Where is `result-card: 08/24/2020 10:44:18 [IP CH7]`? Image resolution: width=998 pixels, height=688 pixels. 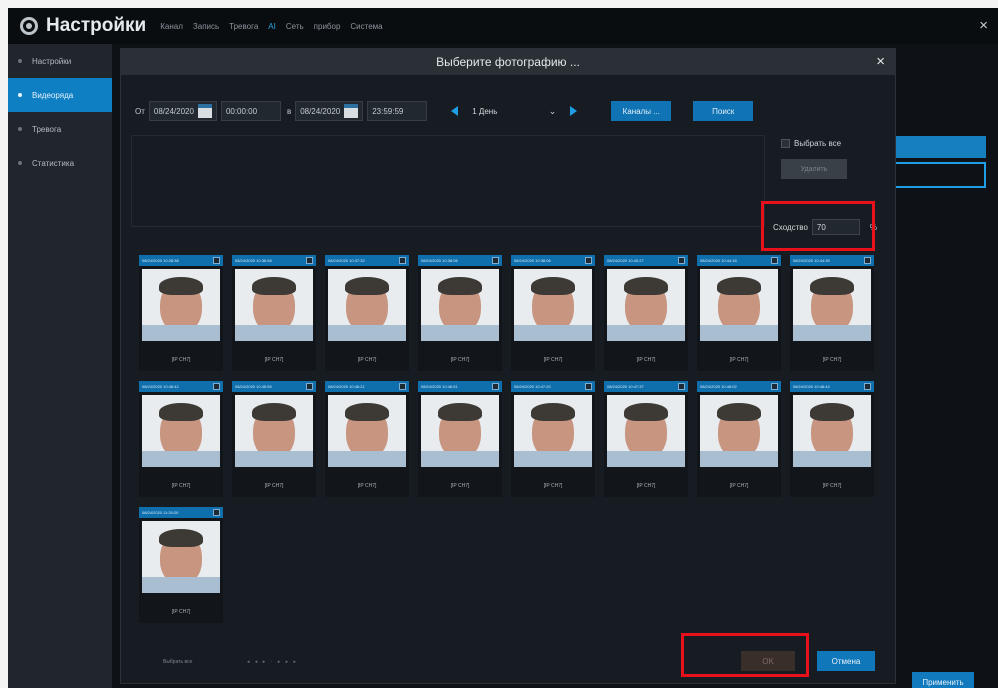 result-card: 08/24/2020 10:44:18 [IP CH7] is located at coordinates (739, 313).